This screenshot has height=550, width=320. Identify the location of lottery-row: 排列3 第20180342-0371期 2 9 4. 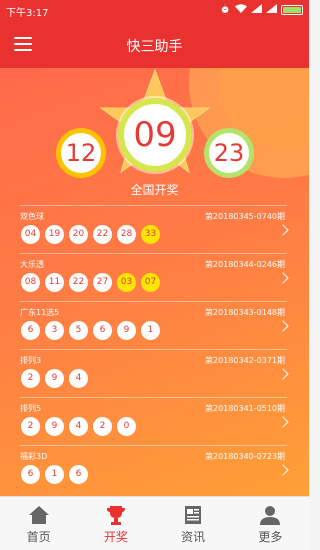
(154, 373).